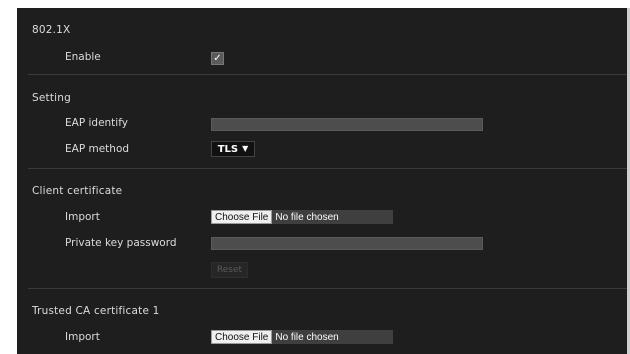 Image resolution: width=630 pixels, height=354 pixels. I want to click on client-certificate-file-input: Choose File No file chosen, so click(302, 217).